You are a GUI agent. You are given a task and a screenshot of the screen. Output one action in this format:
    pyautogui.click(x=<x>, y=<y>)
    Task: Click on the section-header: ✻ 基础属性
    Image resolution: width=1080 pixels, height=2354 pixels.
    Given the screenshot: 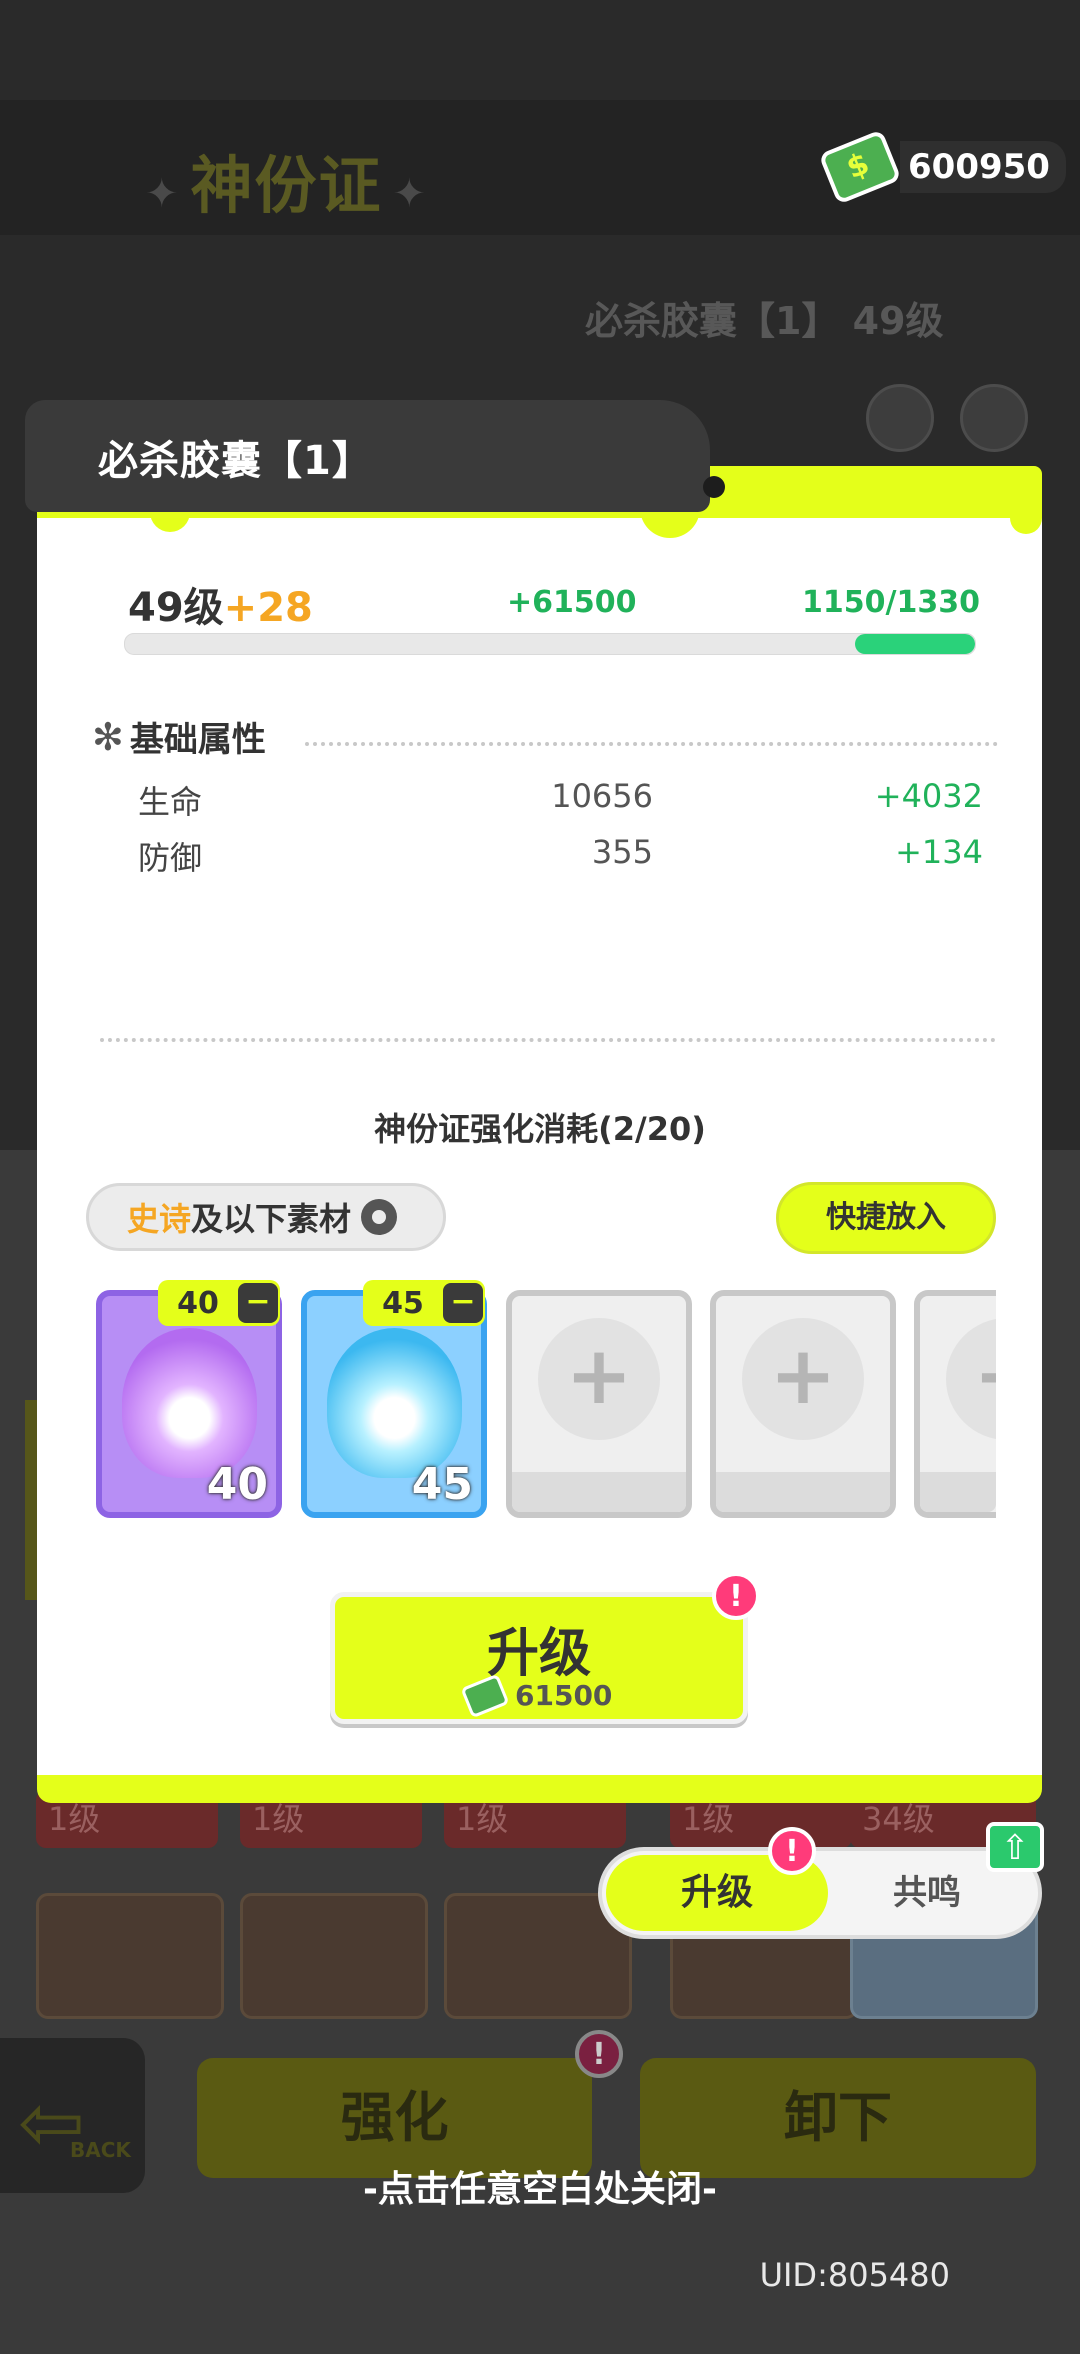 What is the action you would take?
    pyautogui.click(x=179, y=736)
    